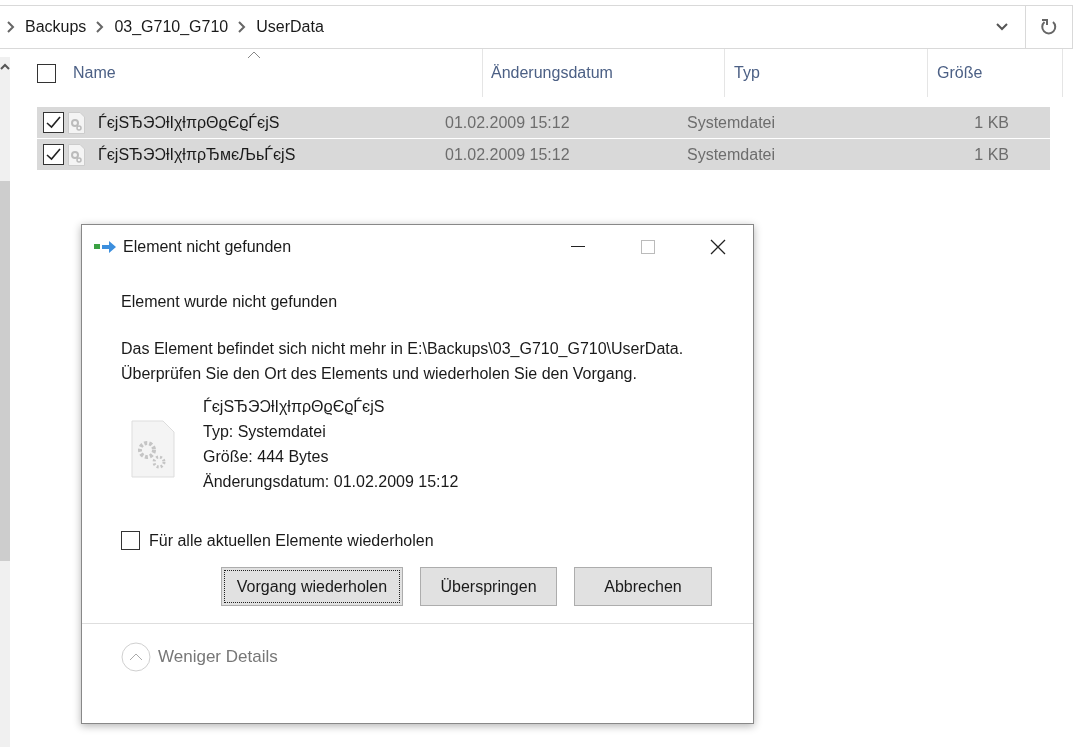 This screenshot has height=747, width=1076. What do you see at coordinates (747, 73) in the screenshot?
I see `column-header: Typ` at bounding box center [747, 73].